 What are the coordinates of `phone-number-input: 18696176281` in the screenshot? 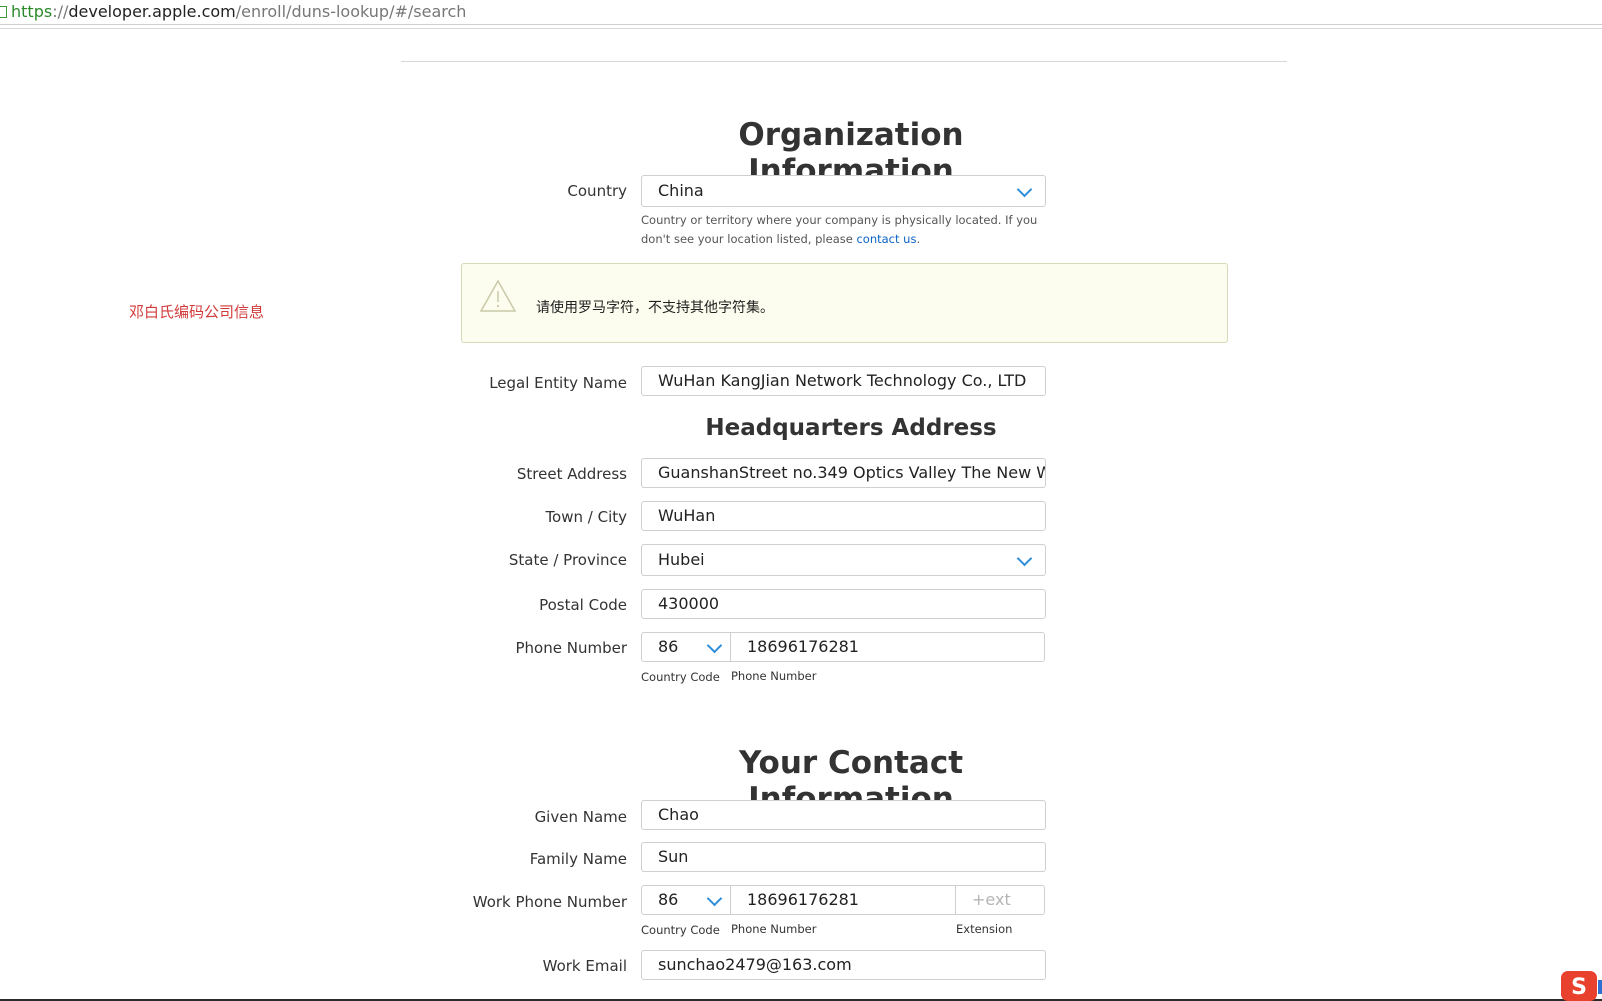 It's located at (887, 647).